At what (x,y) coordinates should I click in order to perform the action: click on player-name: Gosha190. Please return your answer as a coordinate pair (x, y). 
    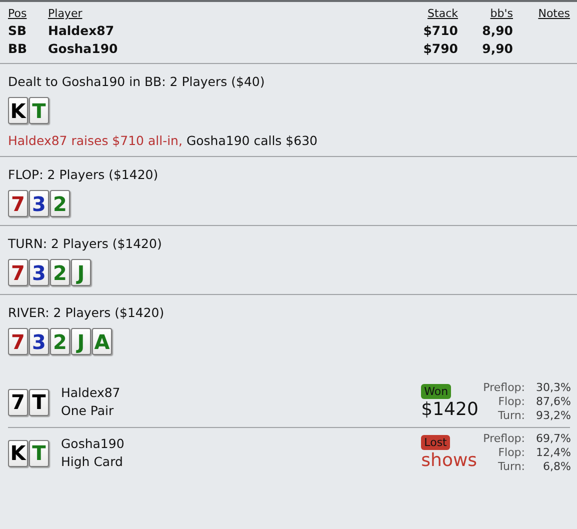
    Looking at the image, I should click on (93, 444).